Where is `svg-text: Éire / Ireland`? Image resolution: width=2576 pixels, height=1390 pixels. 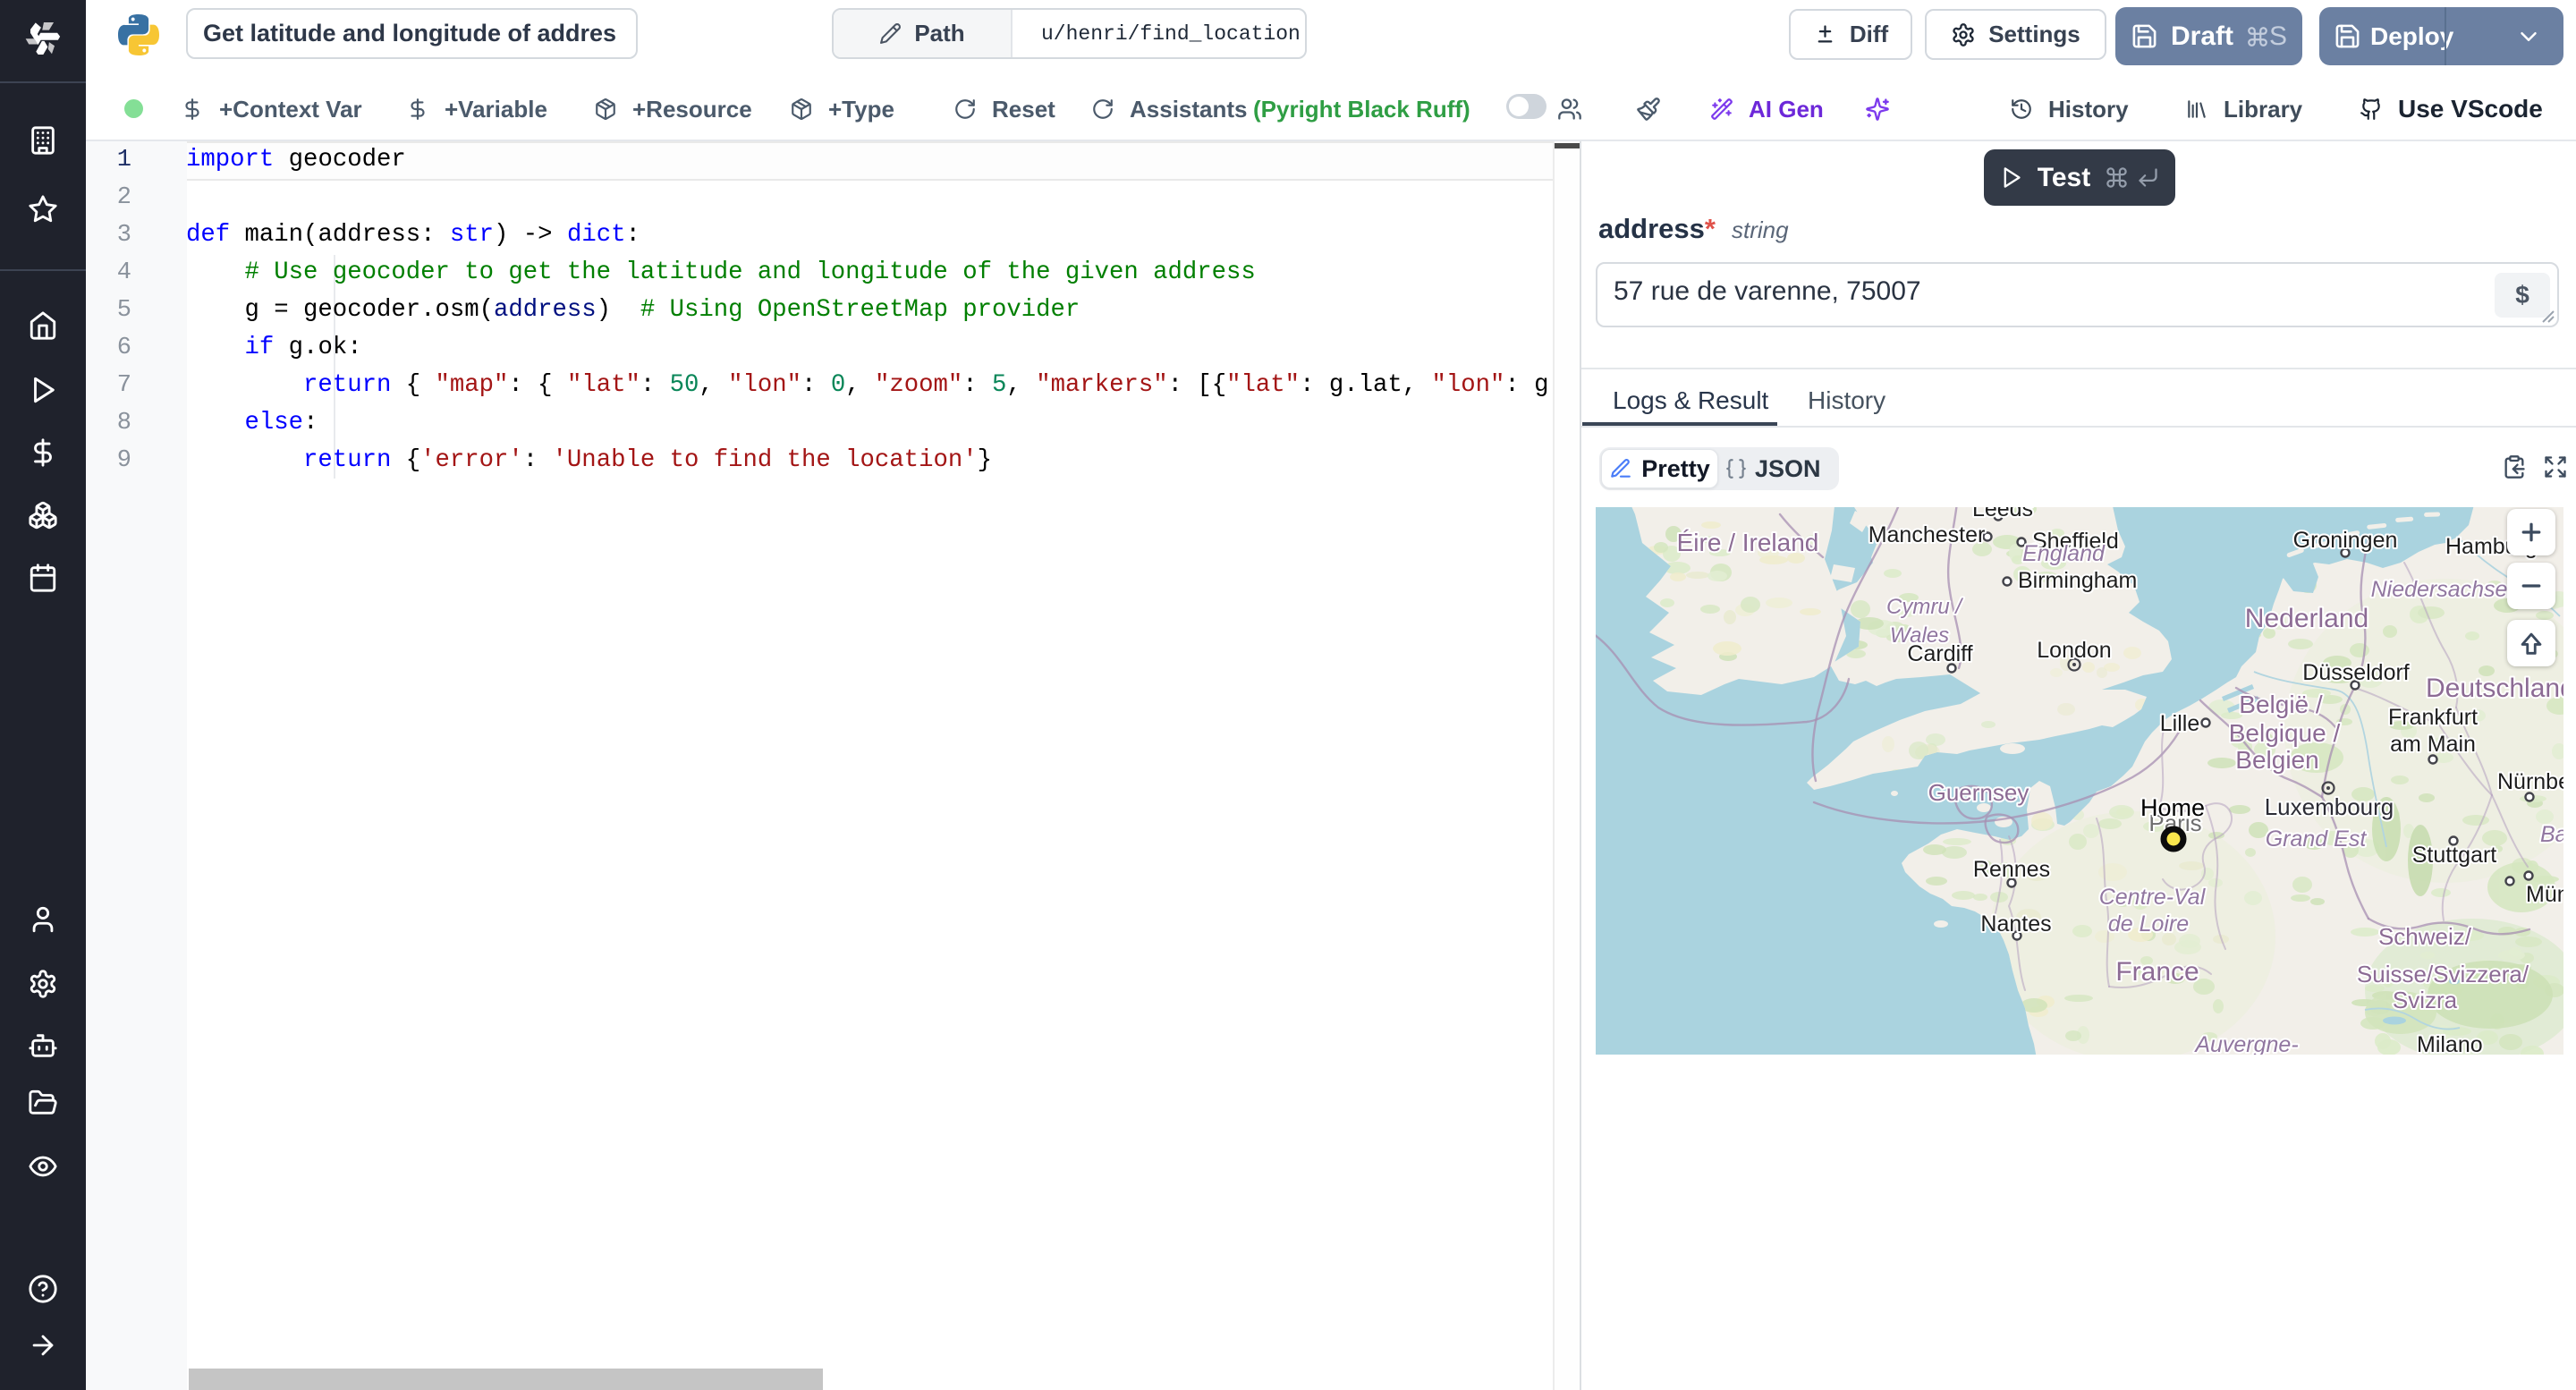
svg-text: Éire / Ireland is located at coordinates (1748, 542).